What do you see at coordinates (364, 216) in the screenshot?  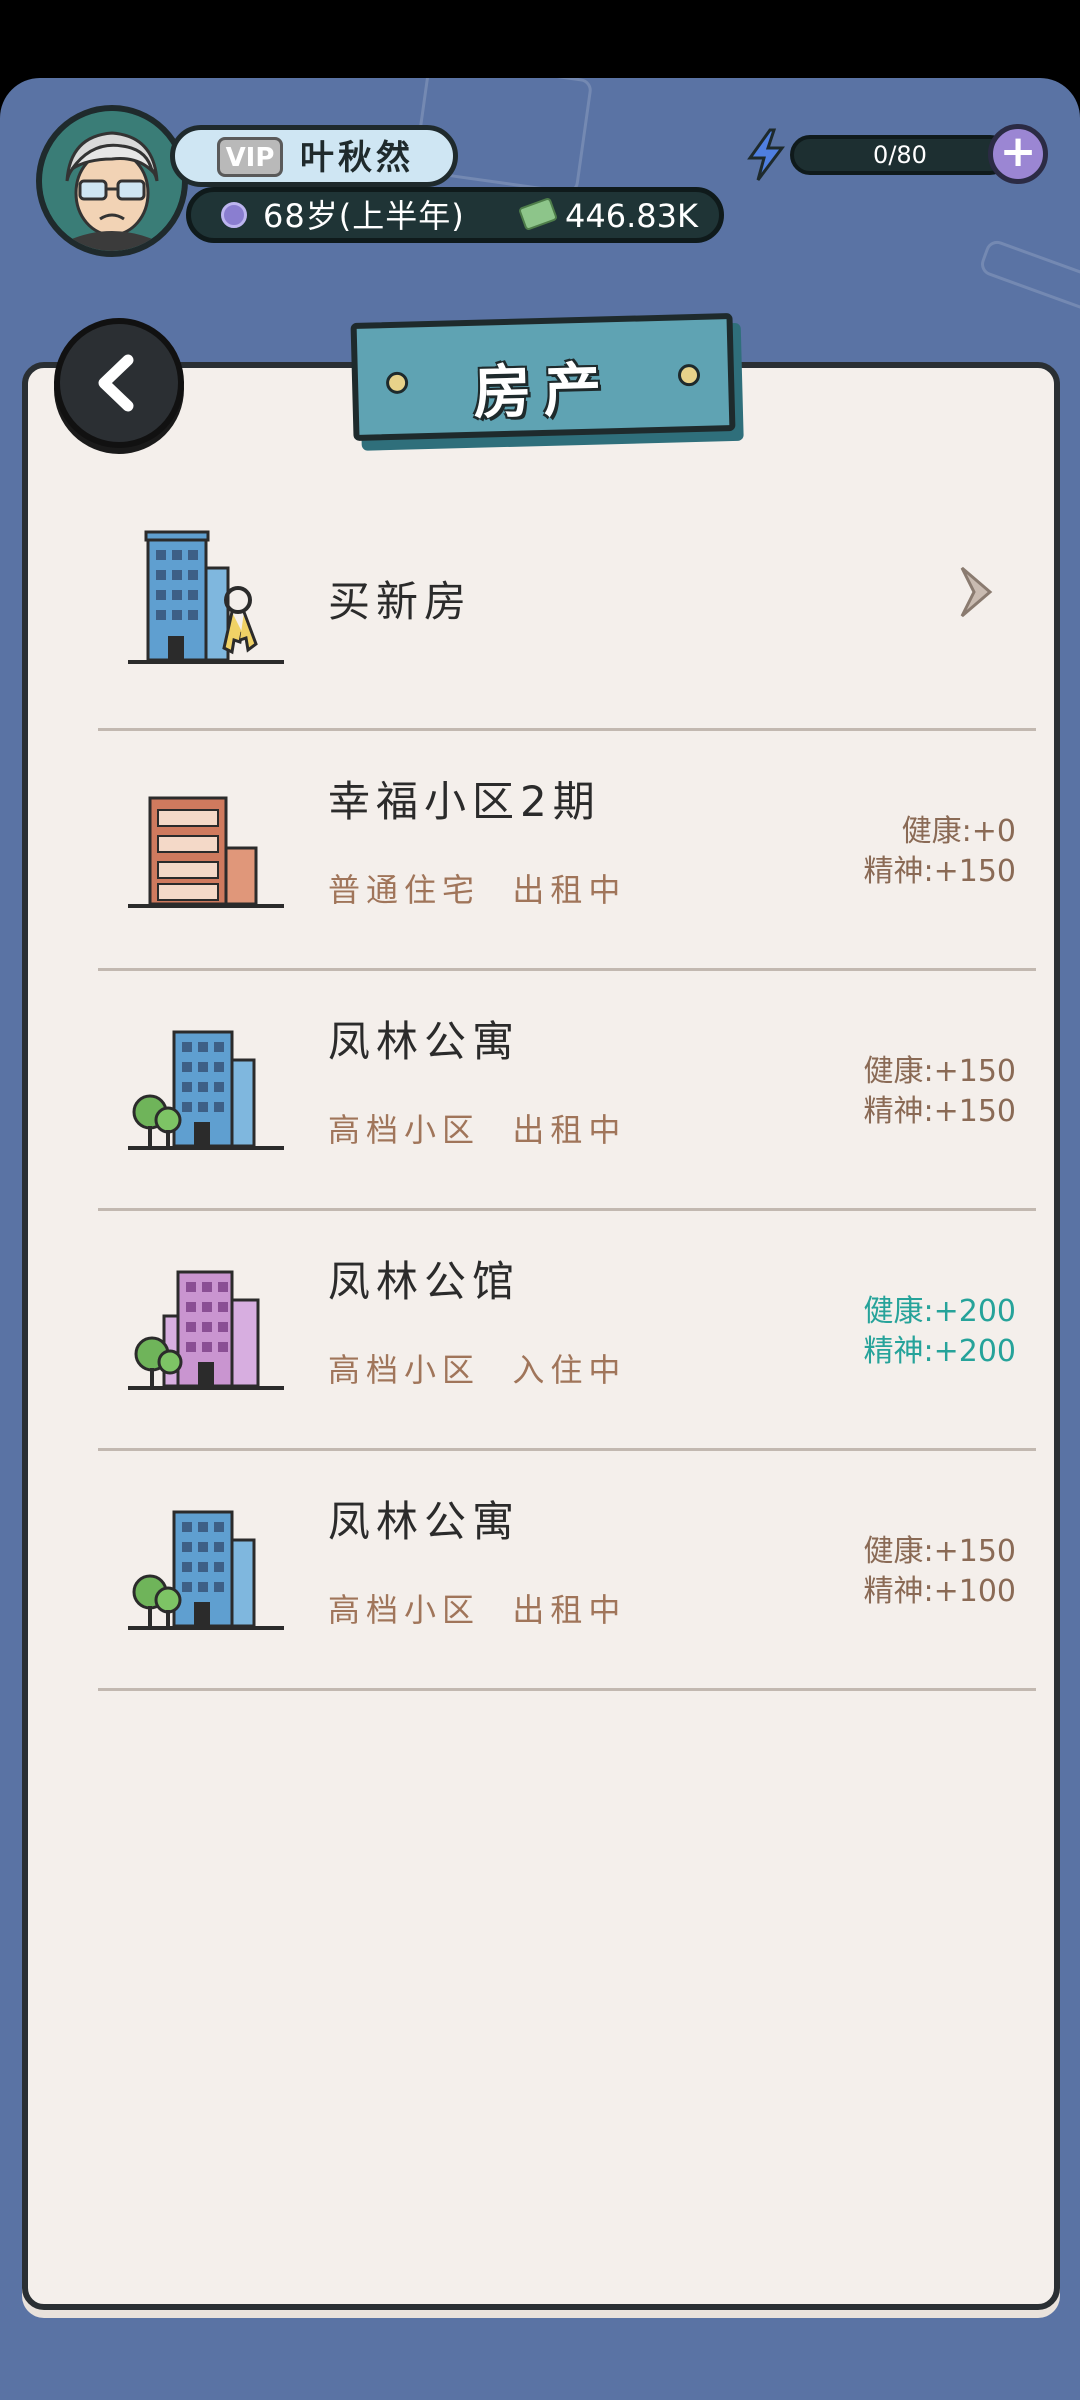 I see `player-age: 68岁(上半年)` at bounding box center [364, 216].